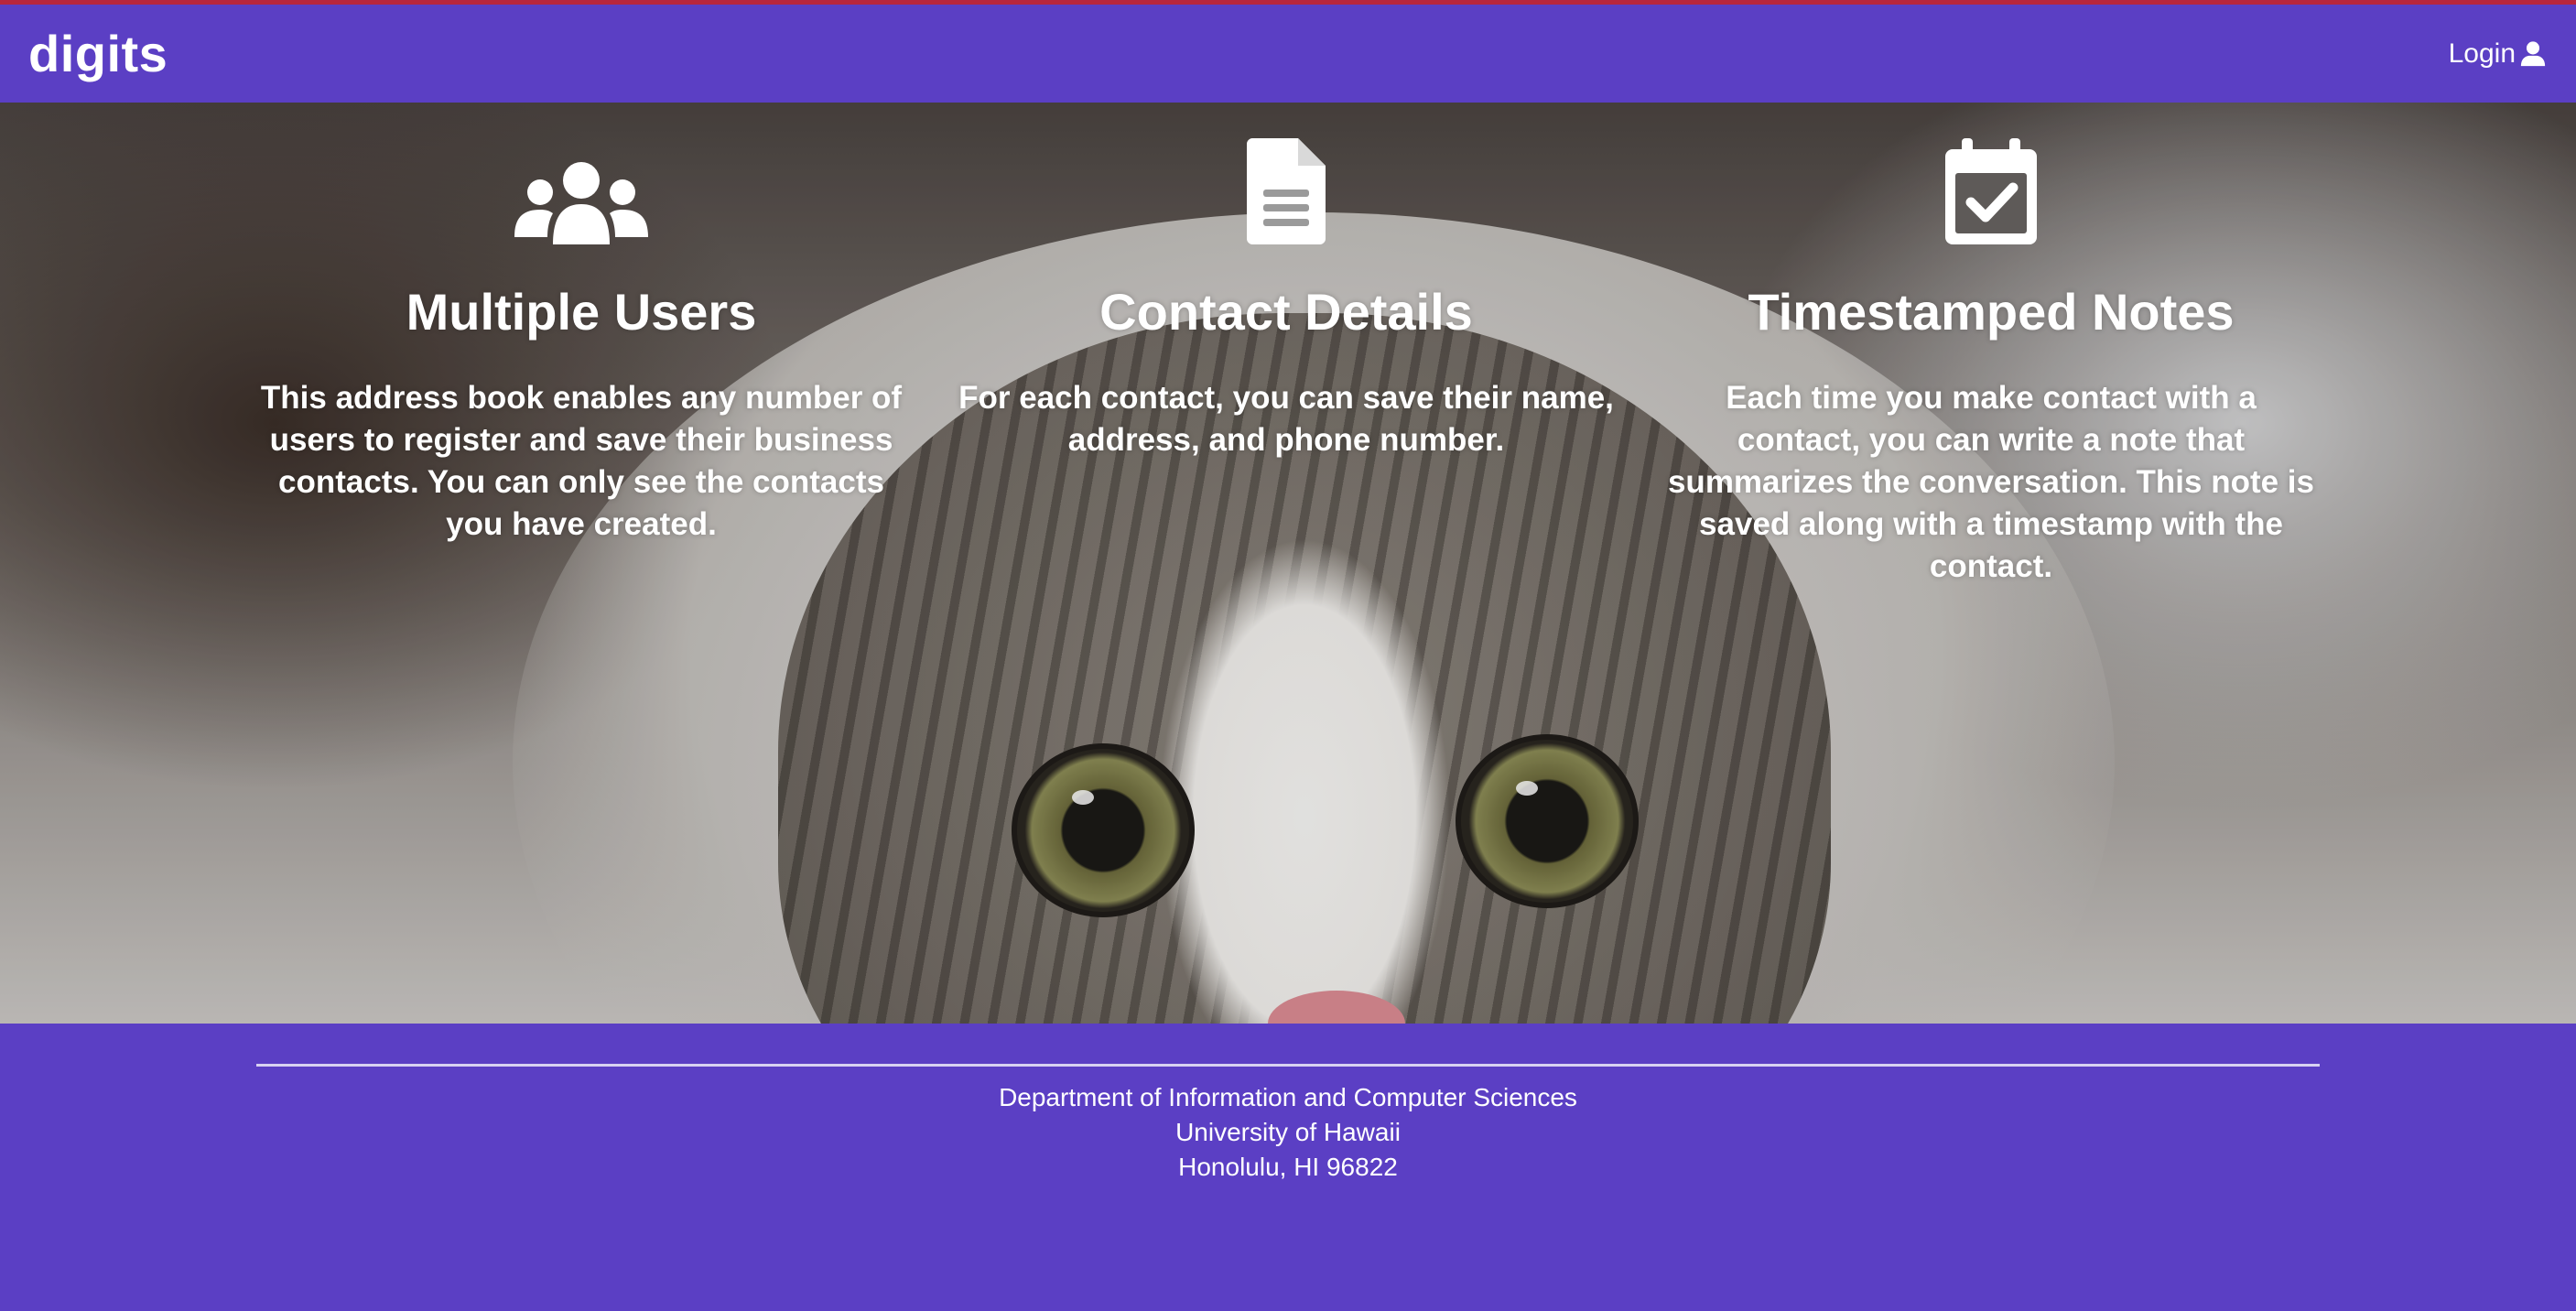 This screenshot has width=2576, height=1311. Describe the element at coordinates (581, 312) in the screenshot. I see `feature-title: Multiple Users` at that location.